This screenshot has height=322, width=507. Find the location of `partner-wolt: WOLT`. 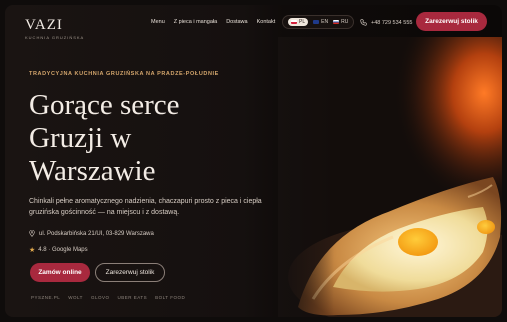

partner-wolt: WOLT is located at coordinates (75, 297).